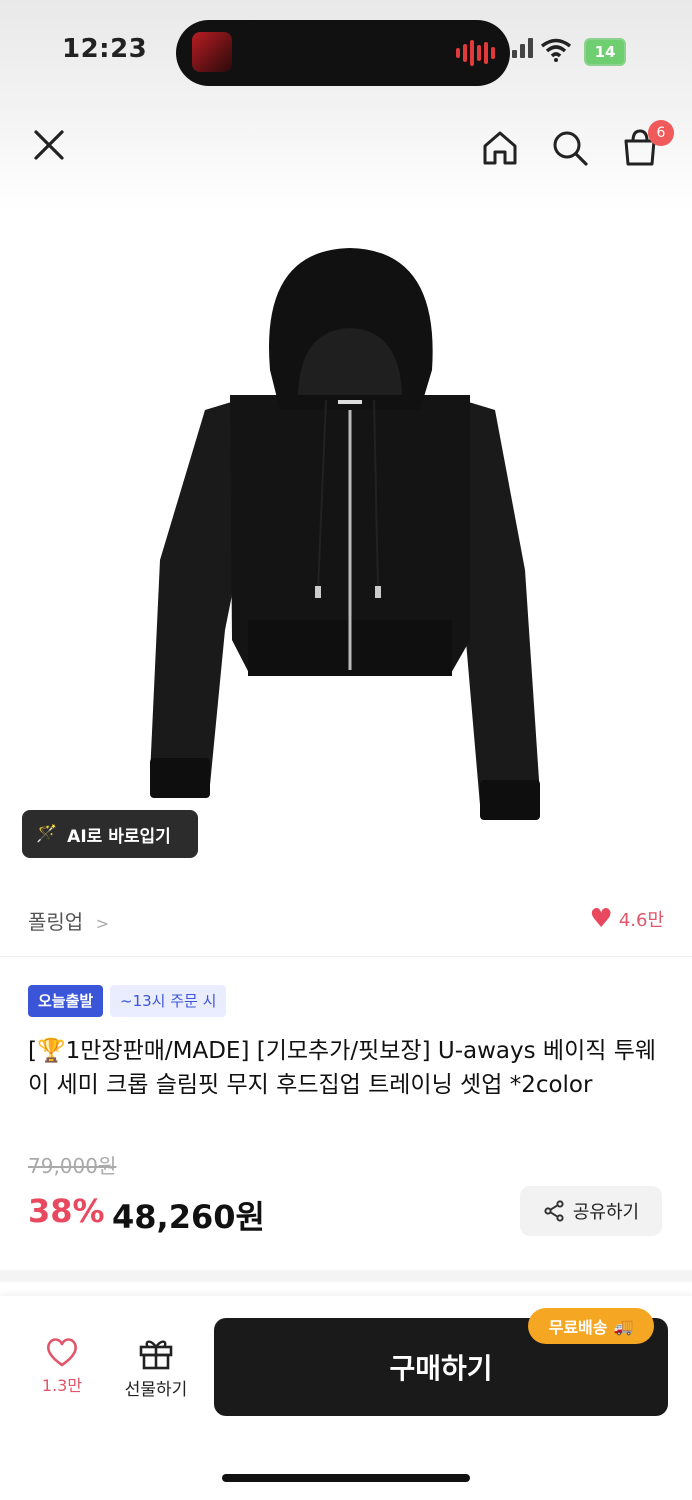 The width and height of the screenshot is (692, 1500). Describe the element at coordinates (346, 924) in the screenshot. I see `brand-row: 폴링업 > ♥ 4.6만` at that location.